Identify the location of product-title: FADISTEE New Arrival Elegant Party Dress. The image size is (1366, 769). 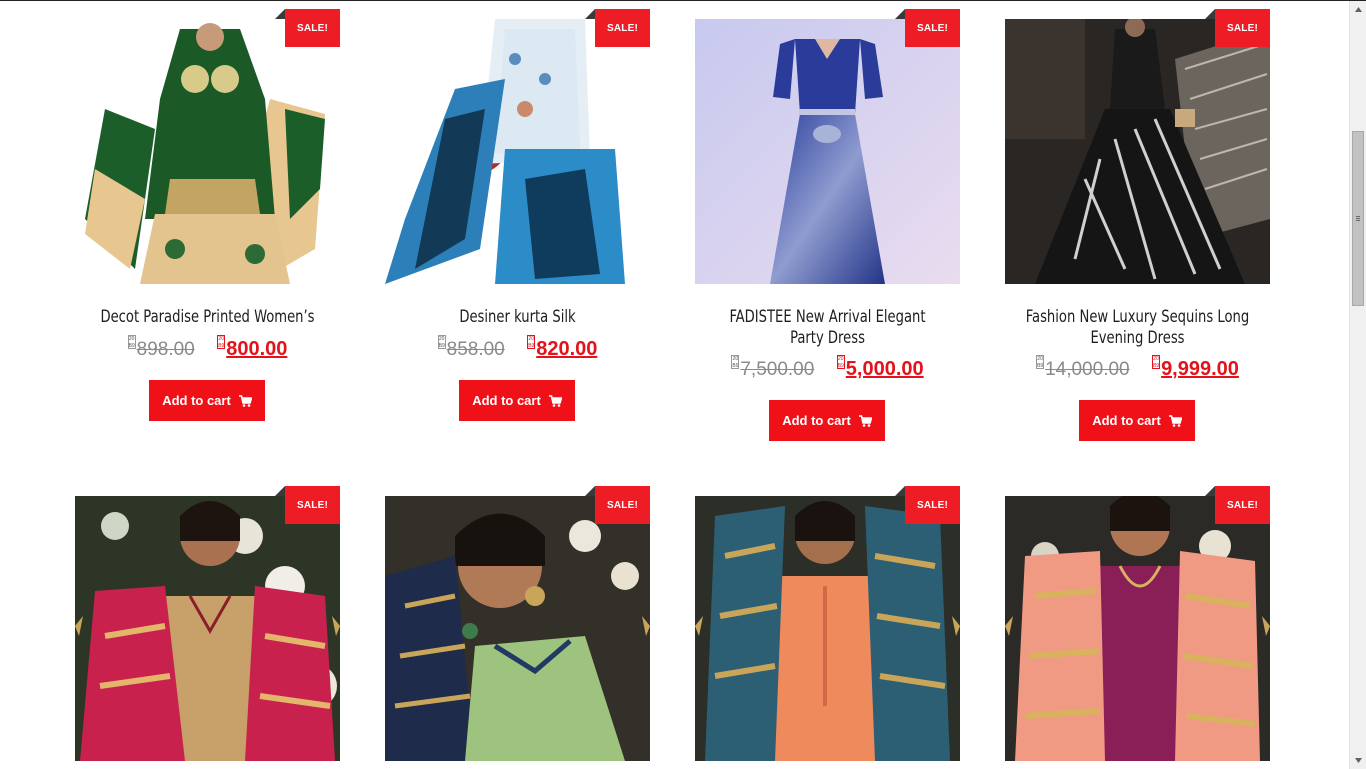
(828, 328).